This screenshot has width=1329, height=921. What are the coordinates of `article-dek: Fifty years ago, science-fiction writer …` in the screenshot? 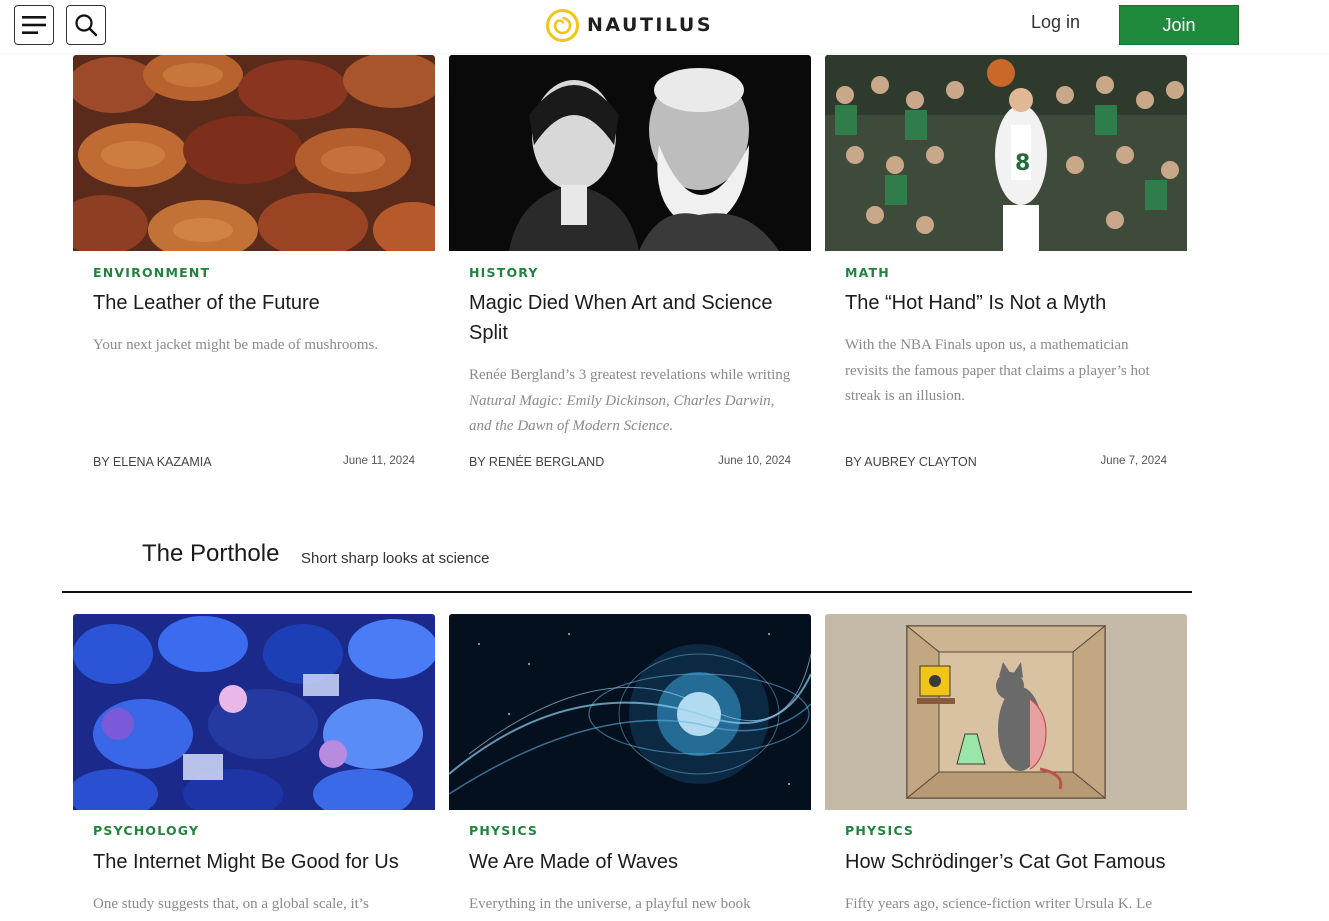 It's located at (998, 904).